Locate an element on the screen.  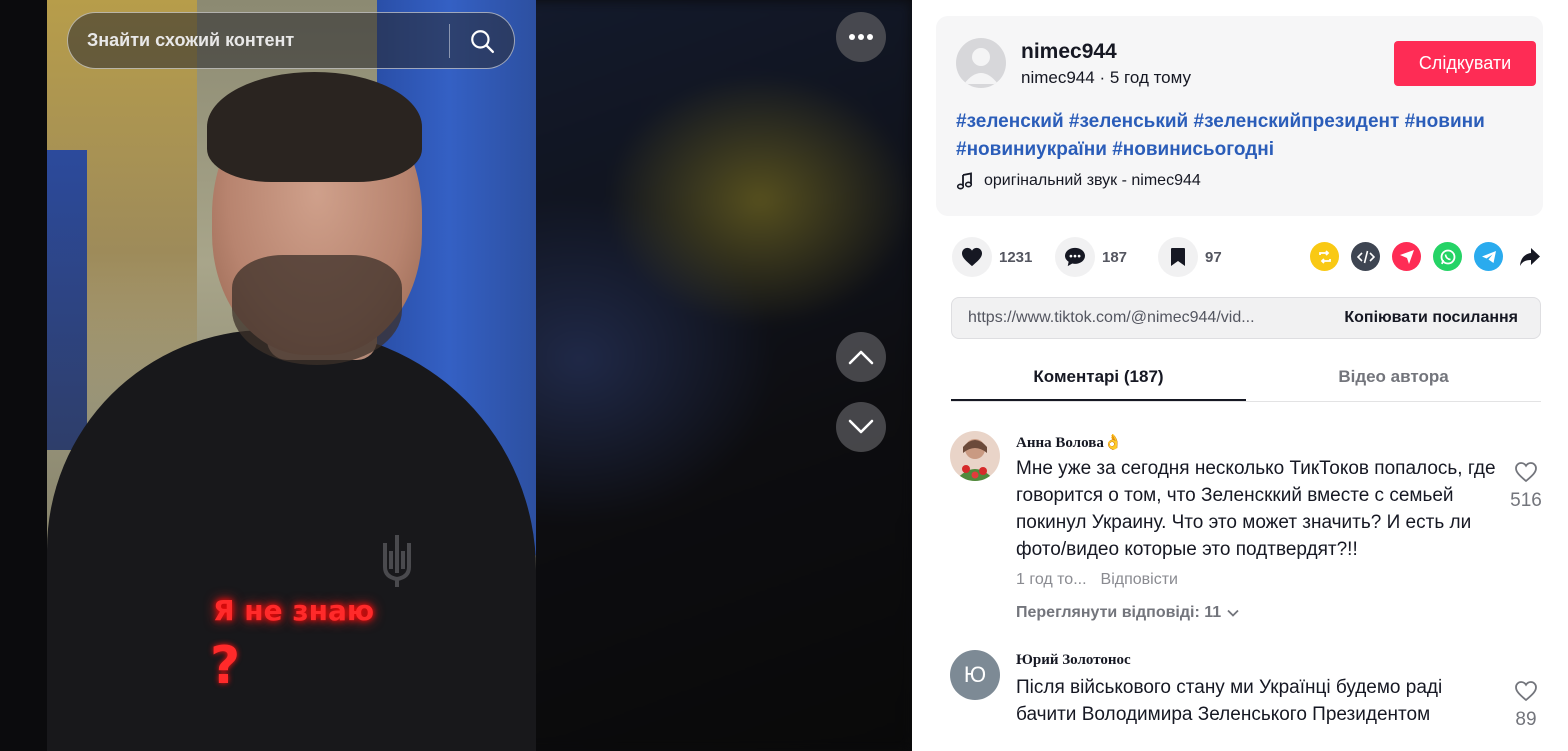
music-link: оригінальний звук - nimec944 is located at coordinates (1078, 181).